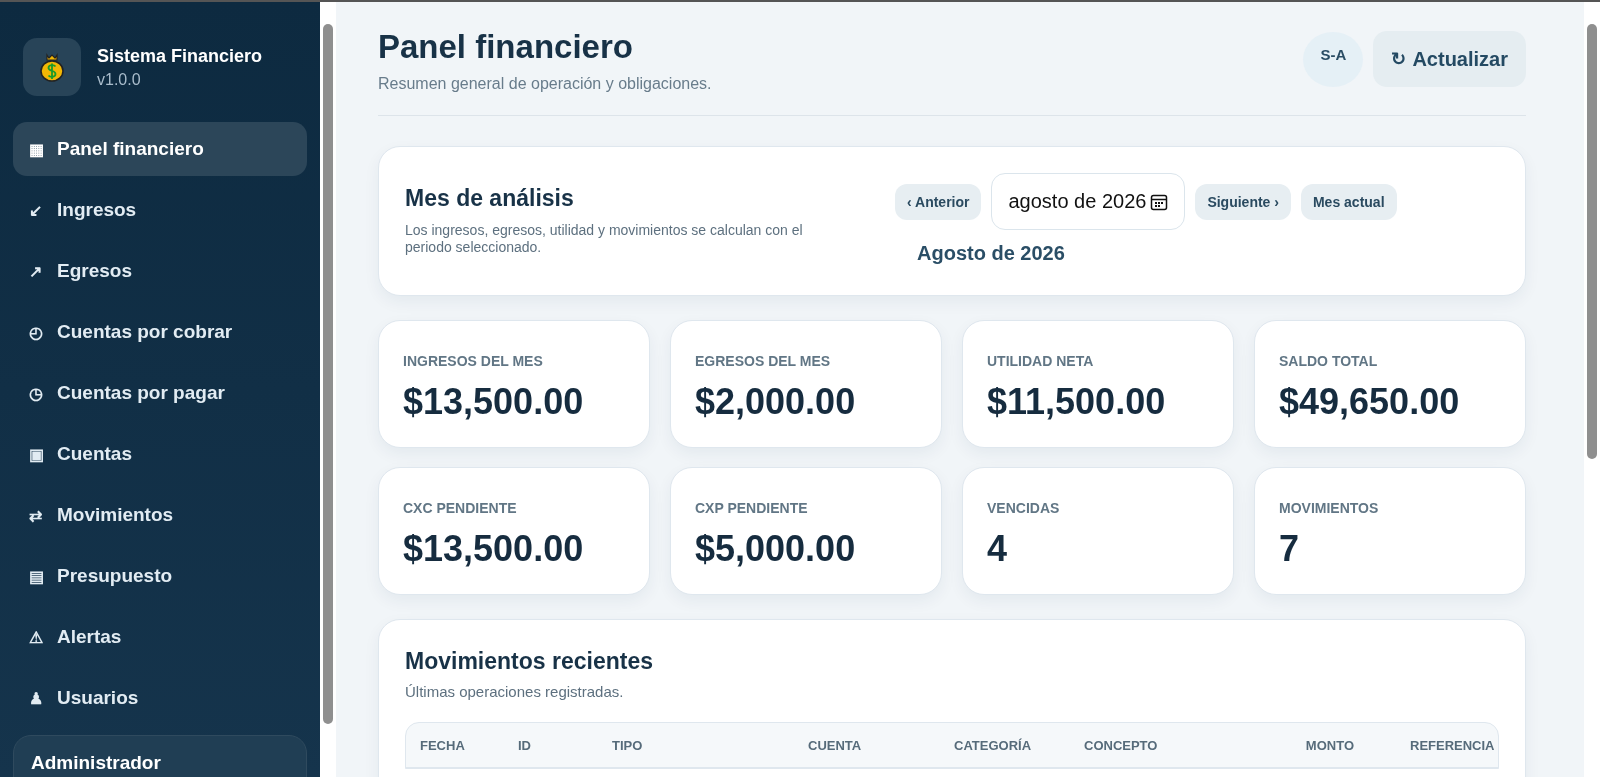 The height and width of the screenshot is (777, 1600). What do you see at coordinates (628, 745) in the screenshot?
I see `column-header: TIPO` at bounding box center [628, 745].